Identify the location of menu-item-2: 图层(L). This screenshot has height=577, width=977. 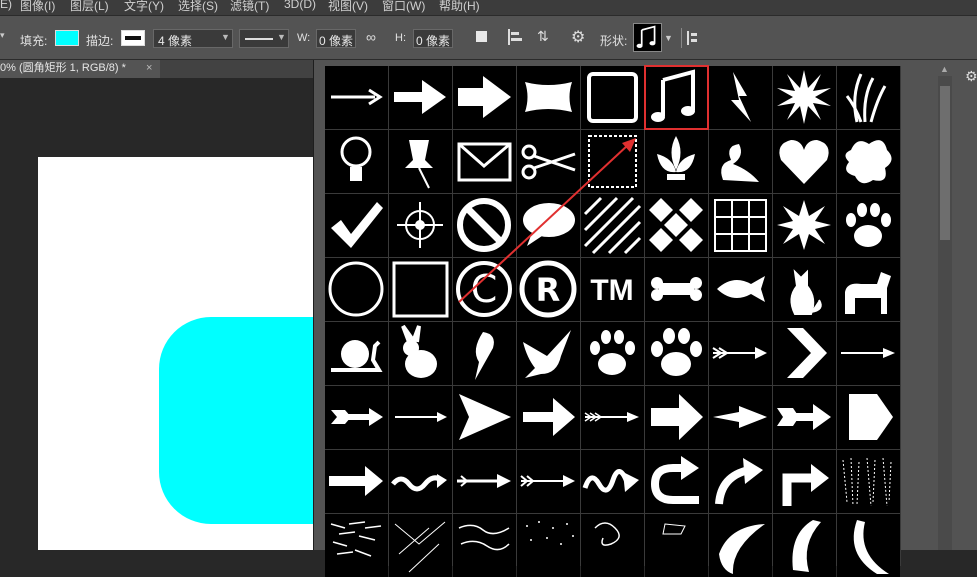
(89, 7).